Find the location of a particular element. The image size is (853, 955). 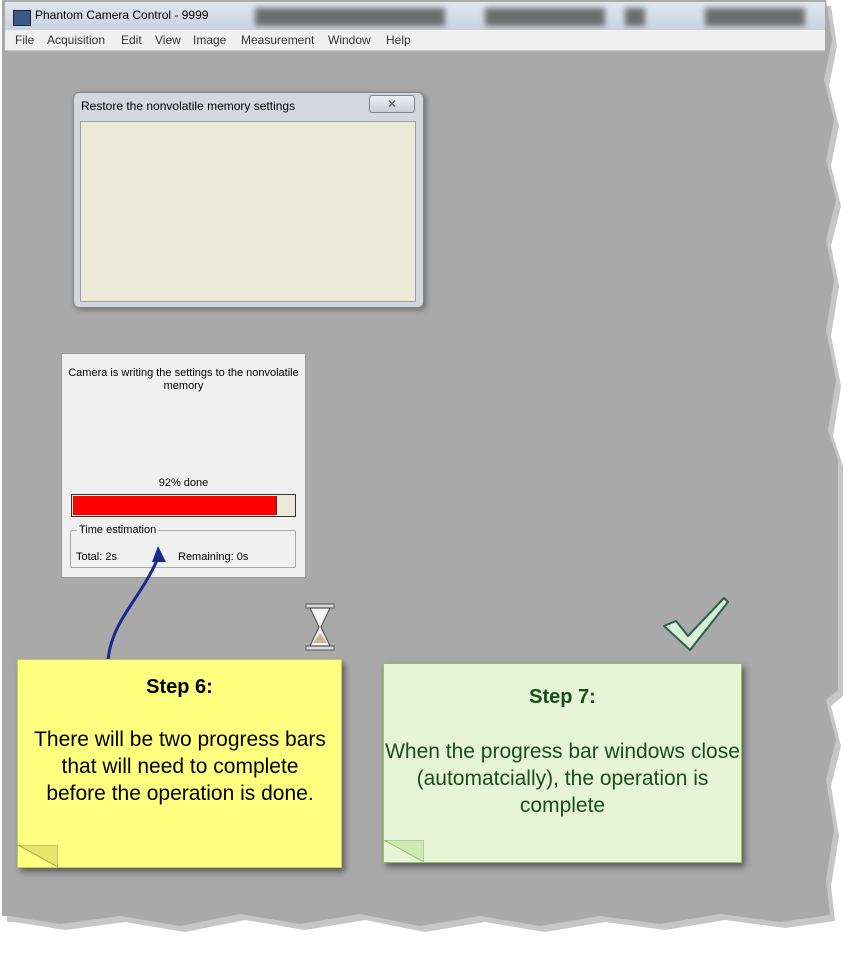

progress-bar is located at coordinates (183, 505).